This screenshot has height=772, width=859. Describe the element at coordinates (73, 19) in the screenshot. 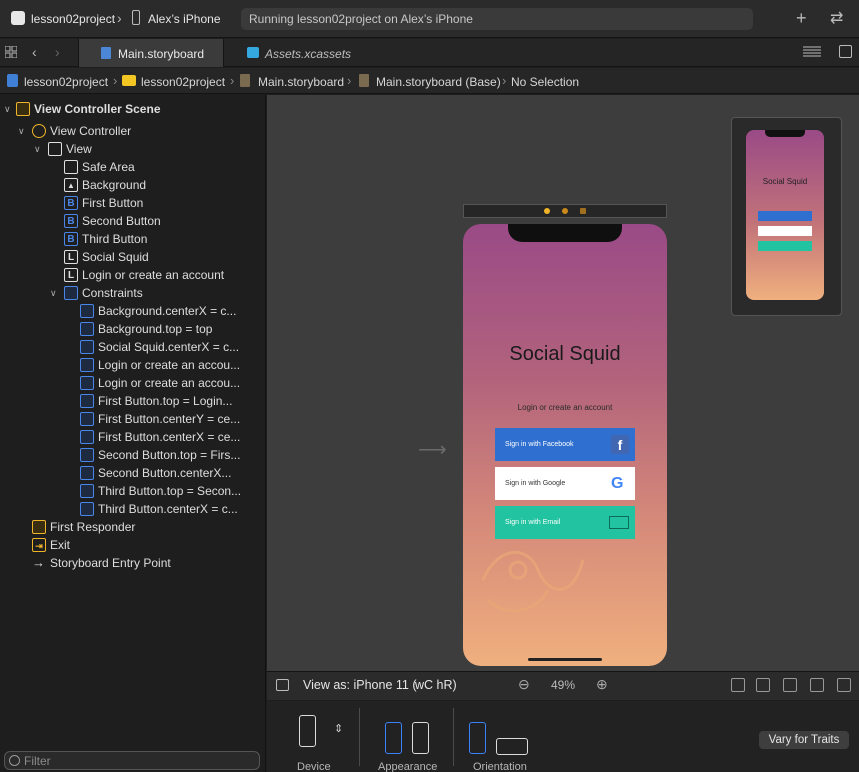

I see `scheme-name: lesson02project` at that location.